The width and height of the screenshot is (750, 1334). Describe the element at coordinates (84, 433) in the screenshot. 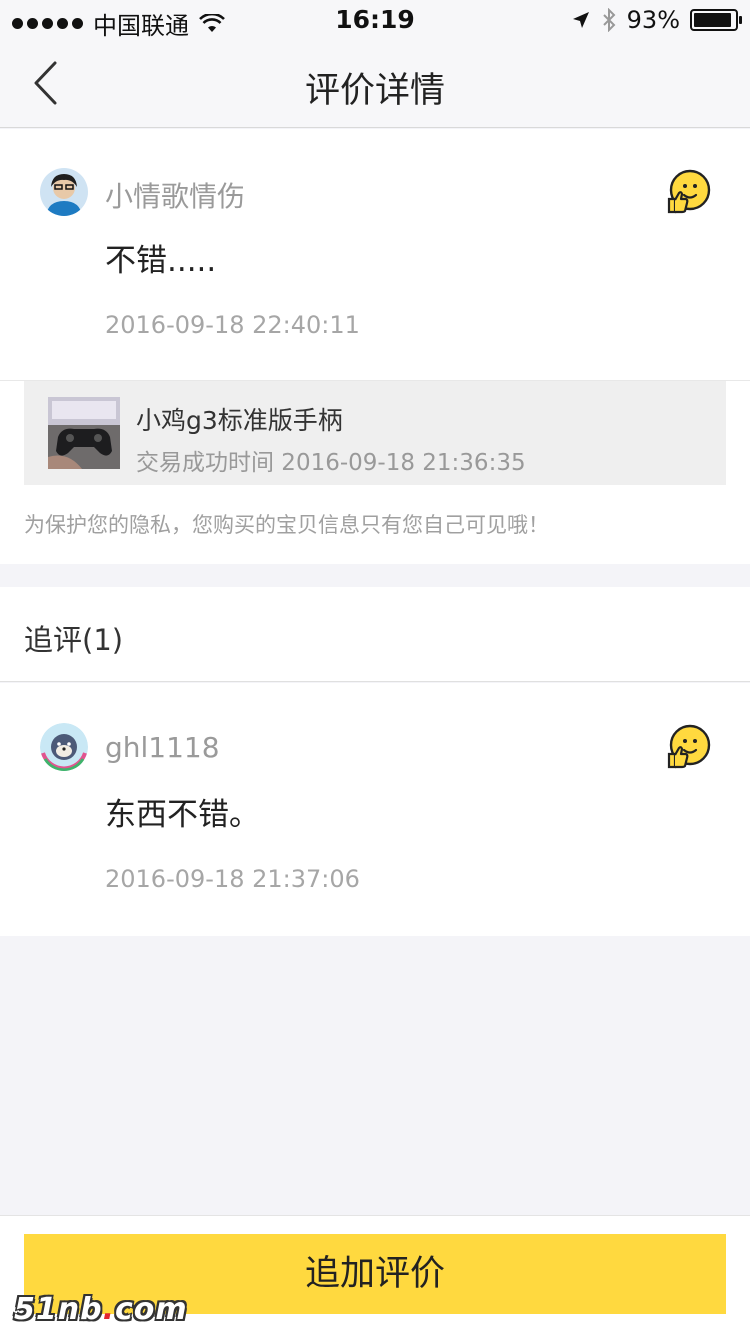

I see `product-thumbnail` at that location.